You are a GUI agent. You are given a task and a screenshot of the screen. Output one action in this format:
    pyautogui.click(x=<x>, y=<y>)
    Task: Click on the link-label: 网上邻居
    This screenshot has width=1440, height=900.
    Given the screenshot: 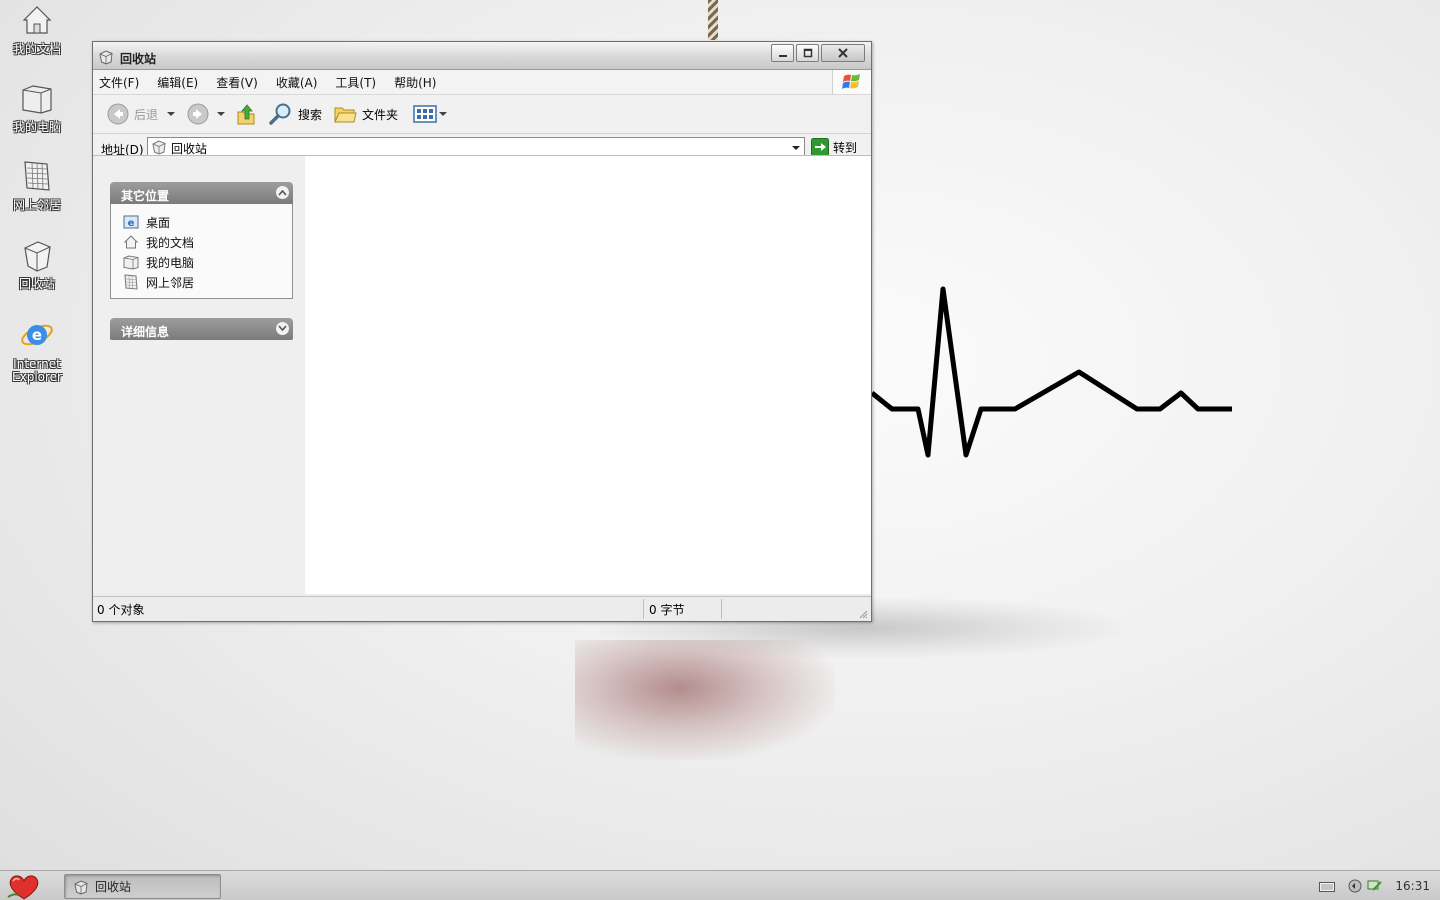 What is the action you would take?
    pyautogui.click(x=170, y=282)
    